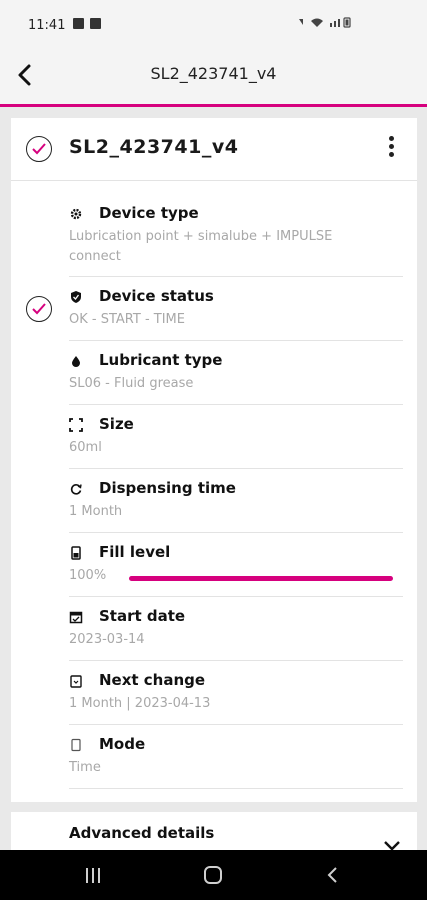 The height and width of the screenshot is (900, 427). I want to click on mode-label: Mode, so click(122, 744).